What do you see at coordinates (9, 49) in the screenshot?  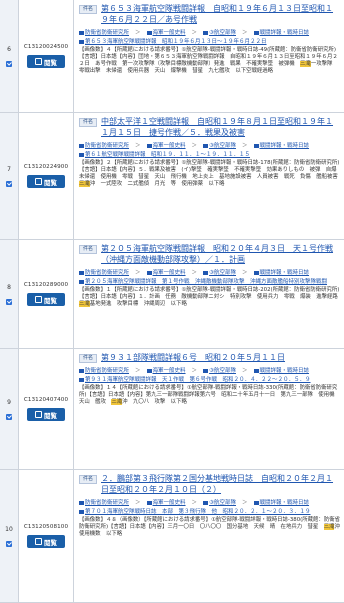 I see `row-number: 6` at bounding box center [9, 49].